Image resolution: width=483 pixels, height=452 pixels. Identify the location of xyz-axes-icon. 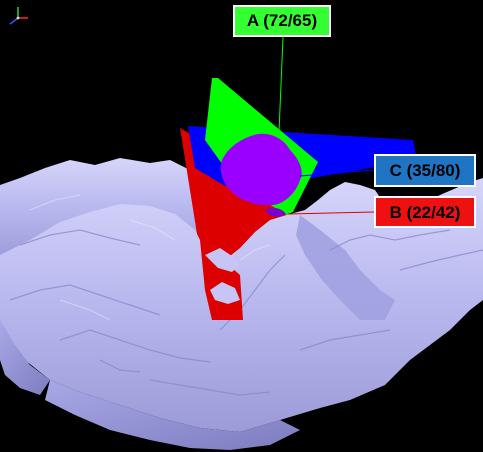
(19, 16).